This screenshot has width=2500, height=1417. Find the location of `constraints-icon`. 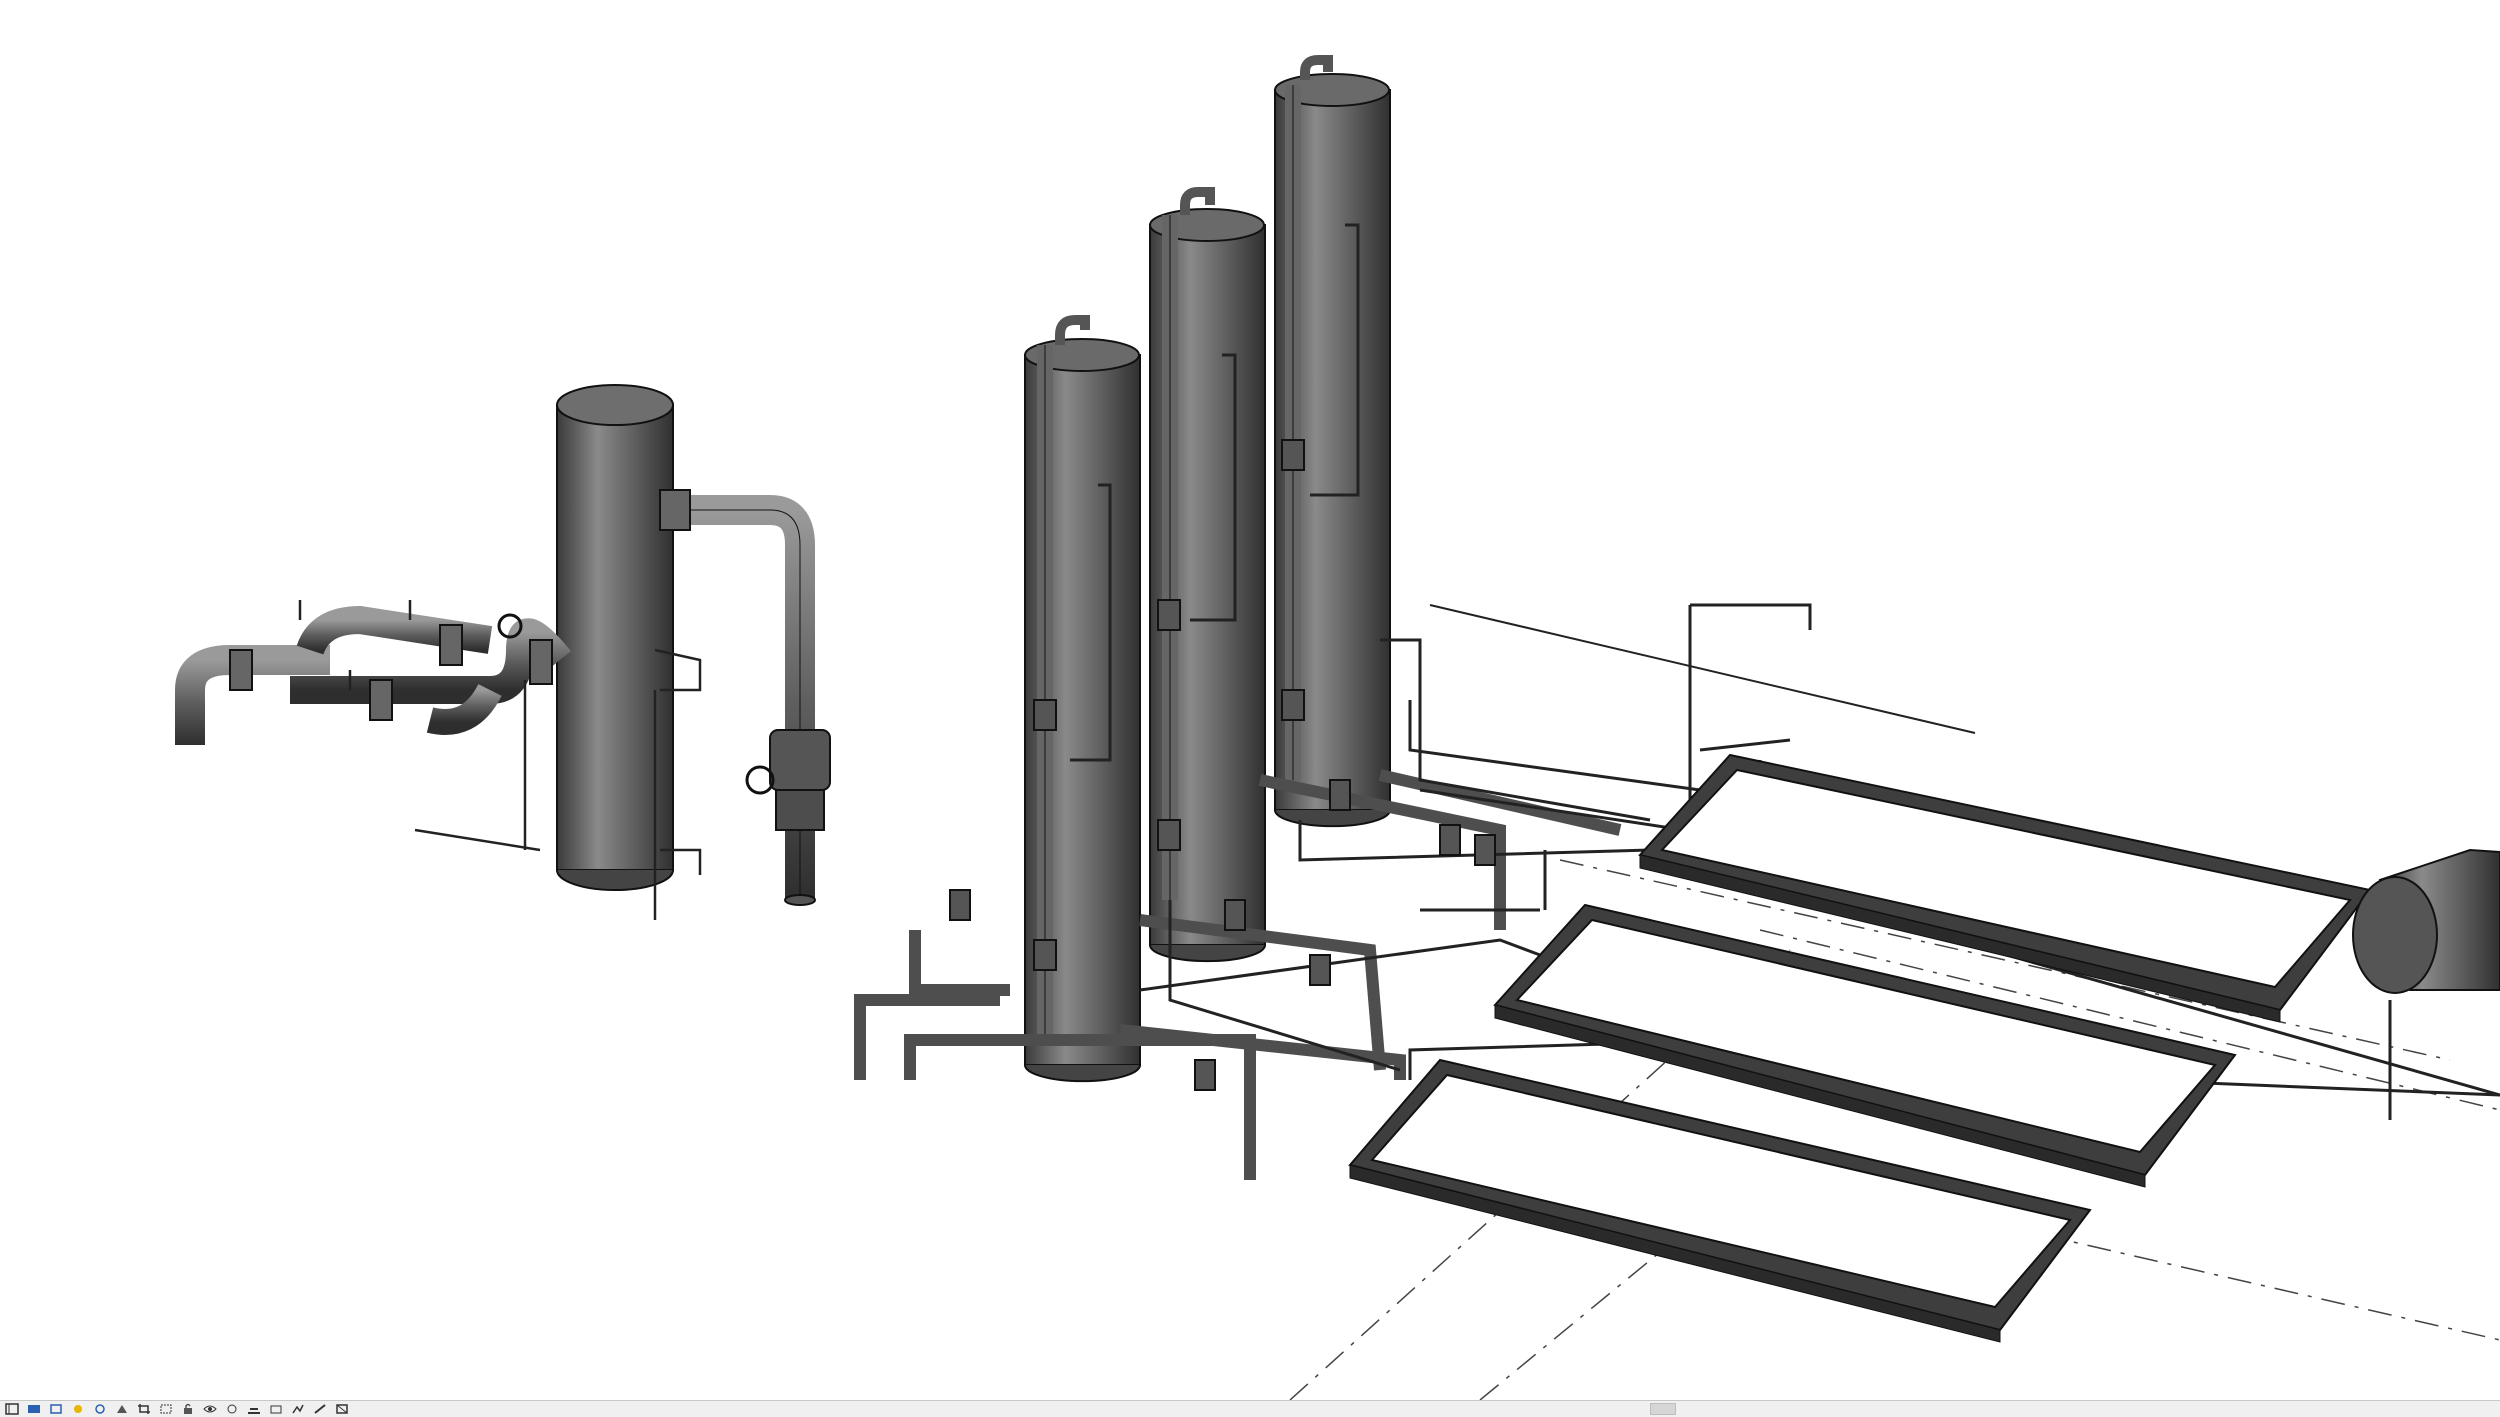

constraints-icon is located at coordinates (342, 1409).